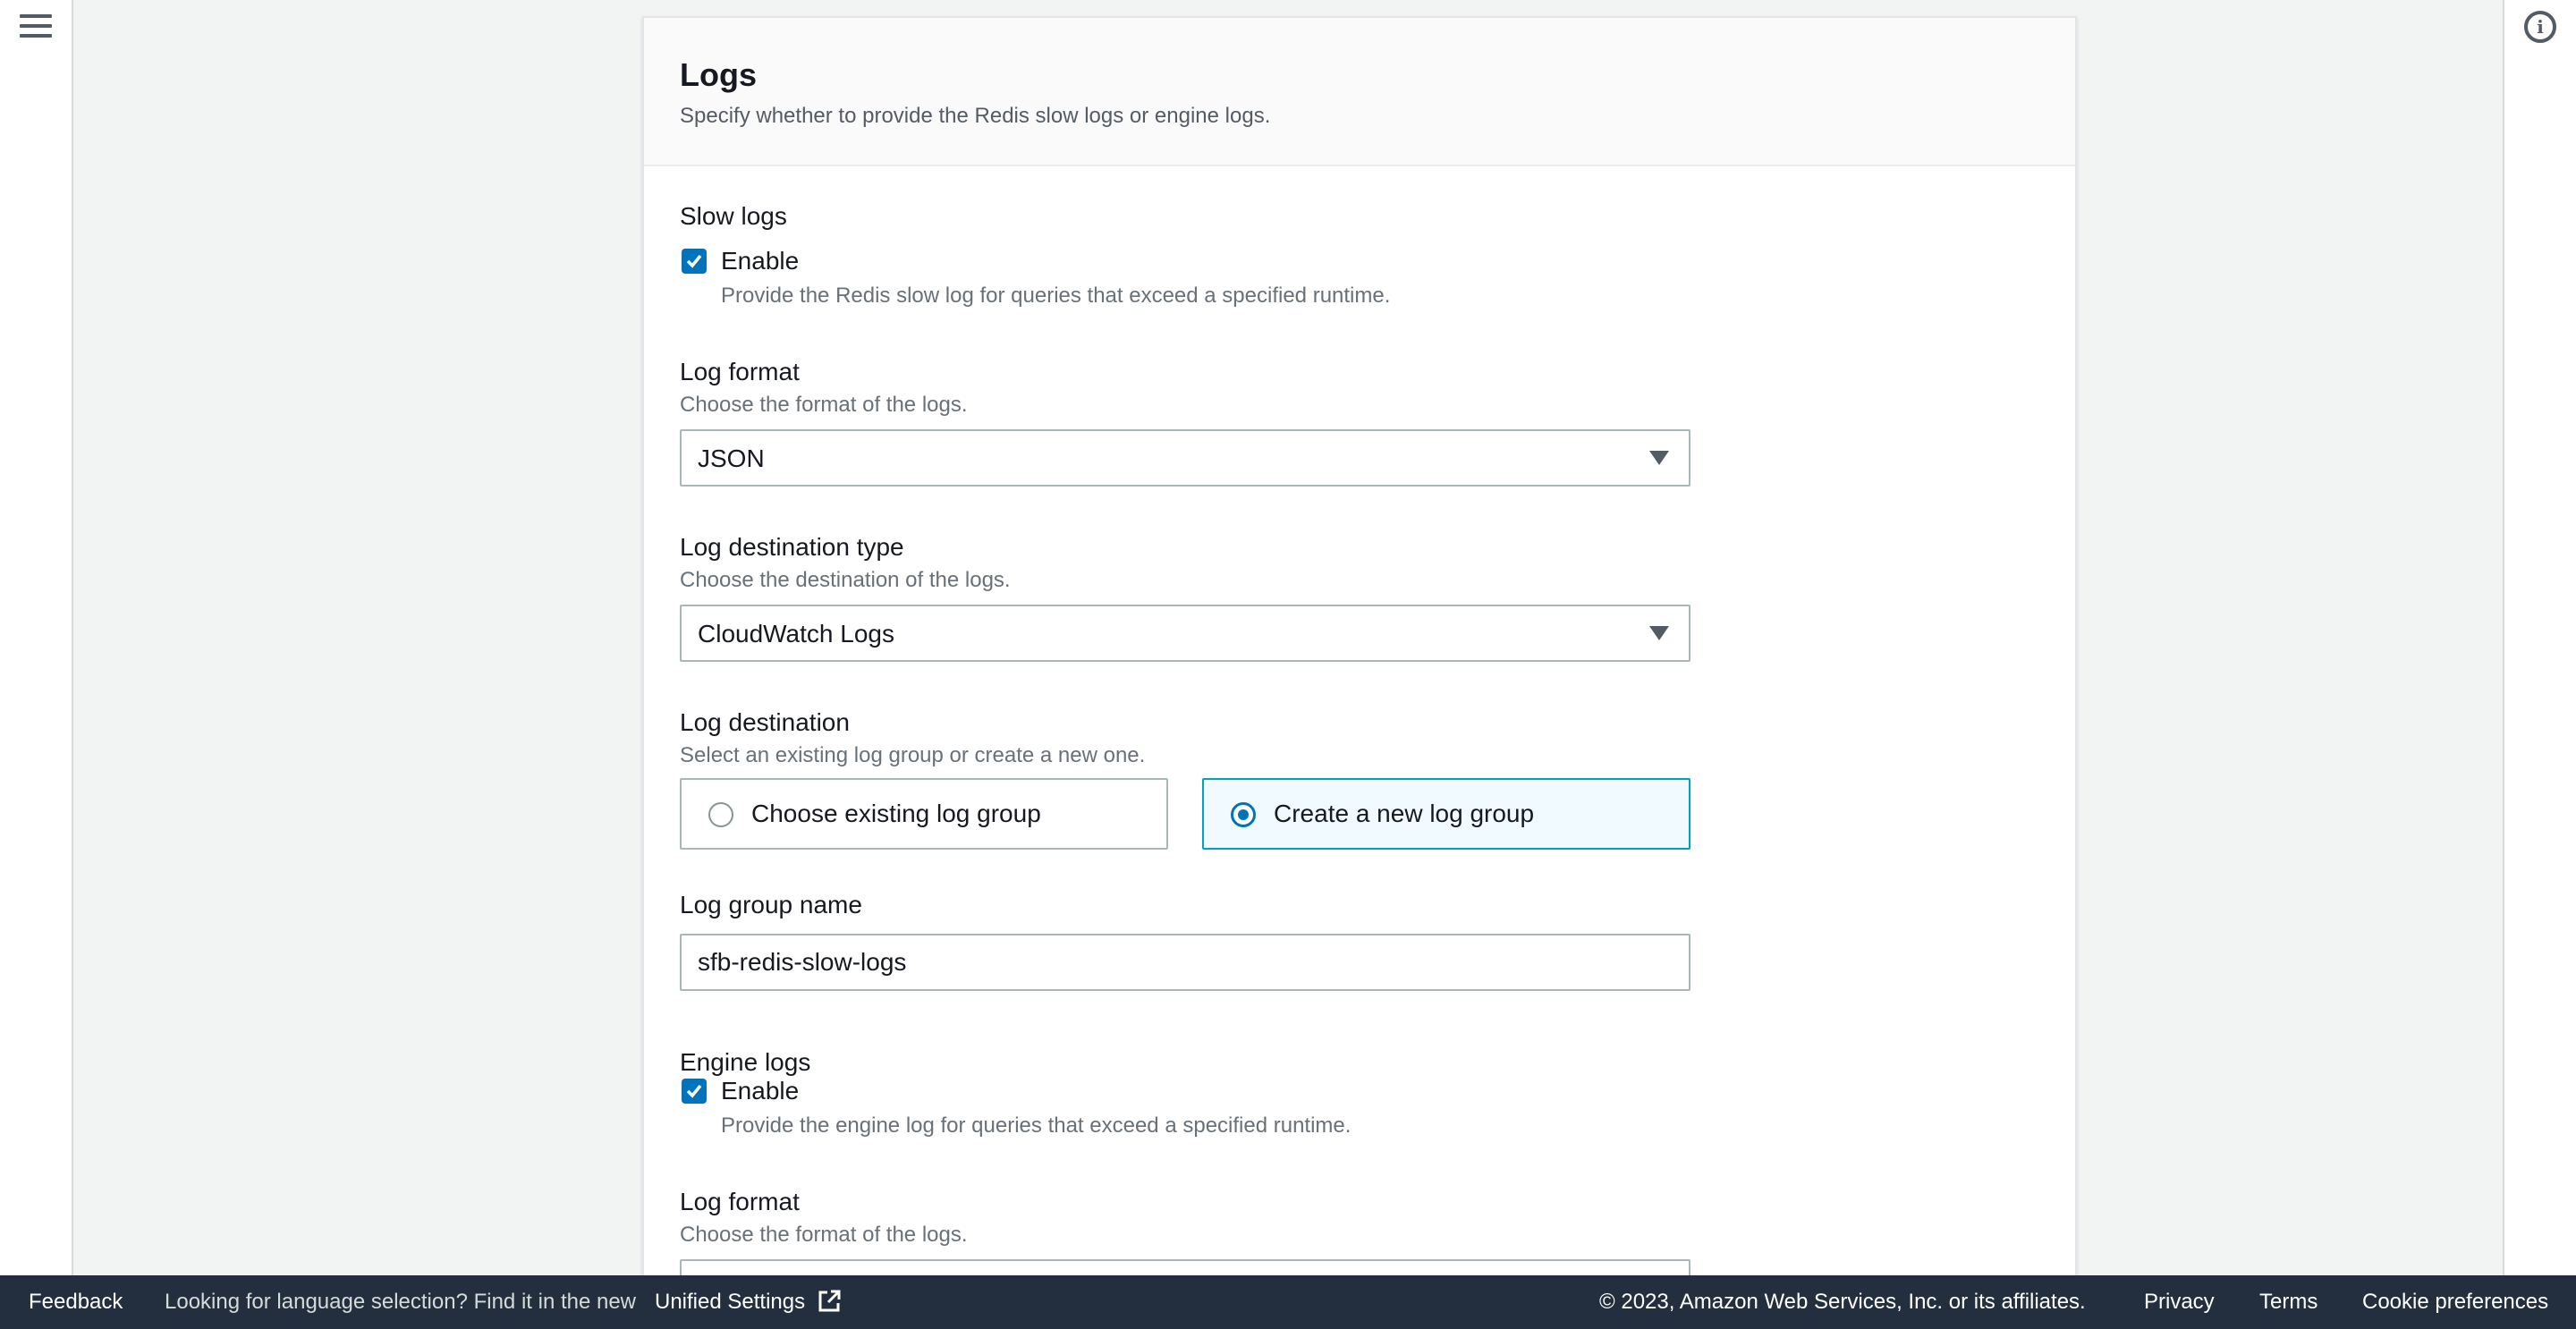 Image resolution: width=2576 pixels, height=1329 pixels. I want to click on slow-logs-enable-checkbox, so click(694, 261).